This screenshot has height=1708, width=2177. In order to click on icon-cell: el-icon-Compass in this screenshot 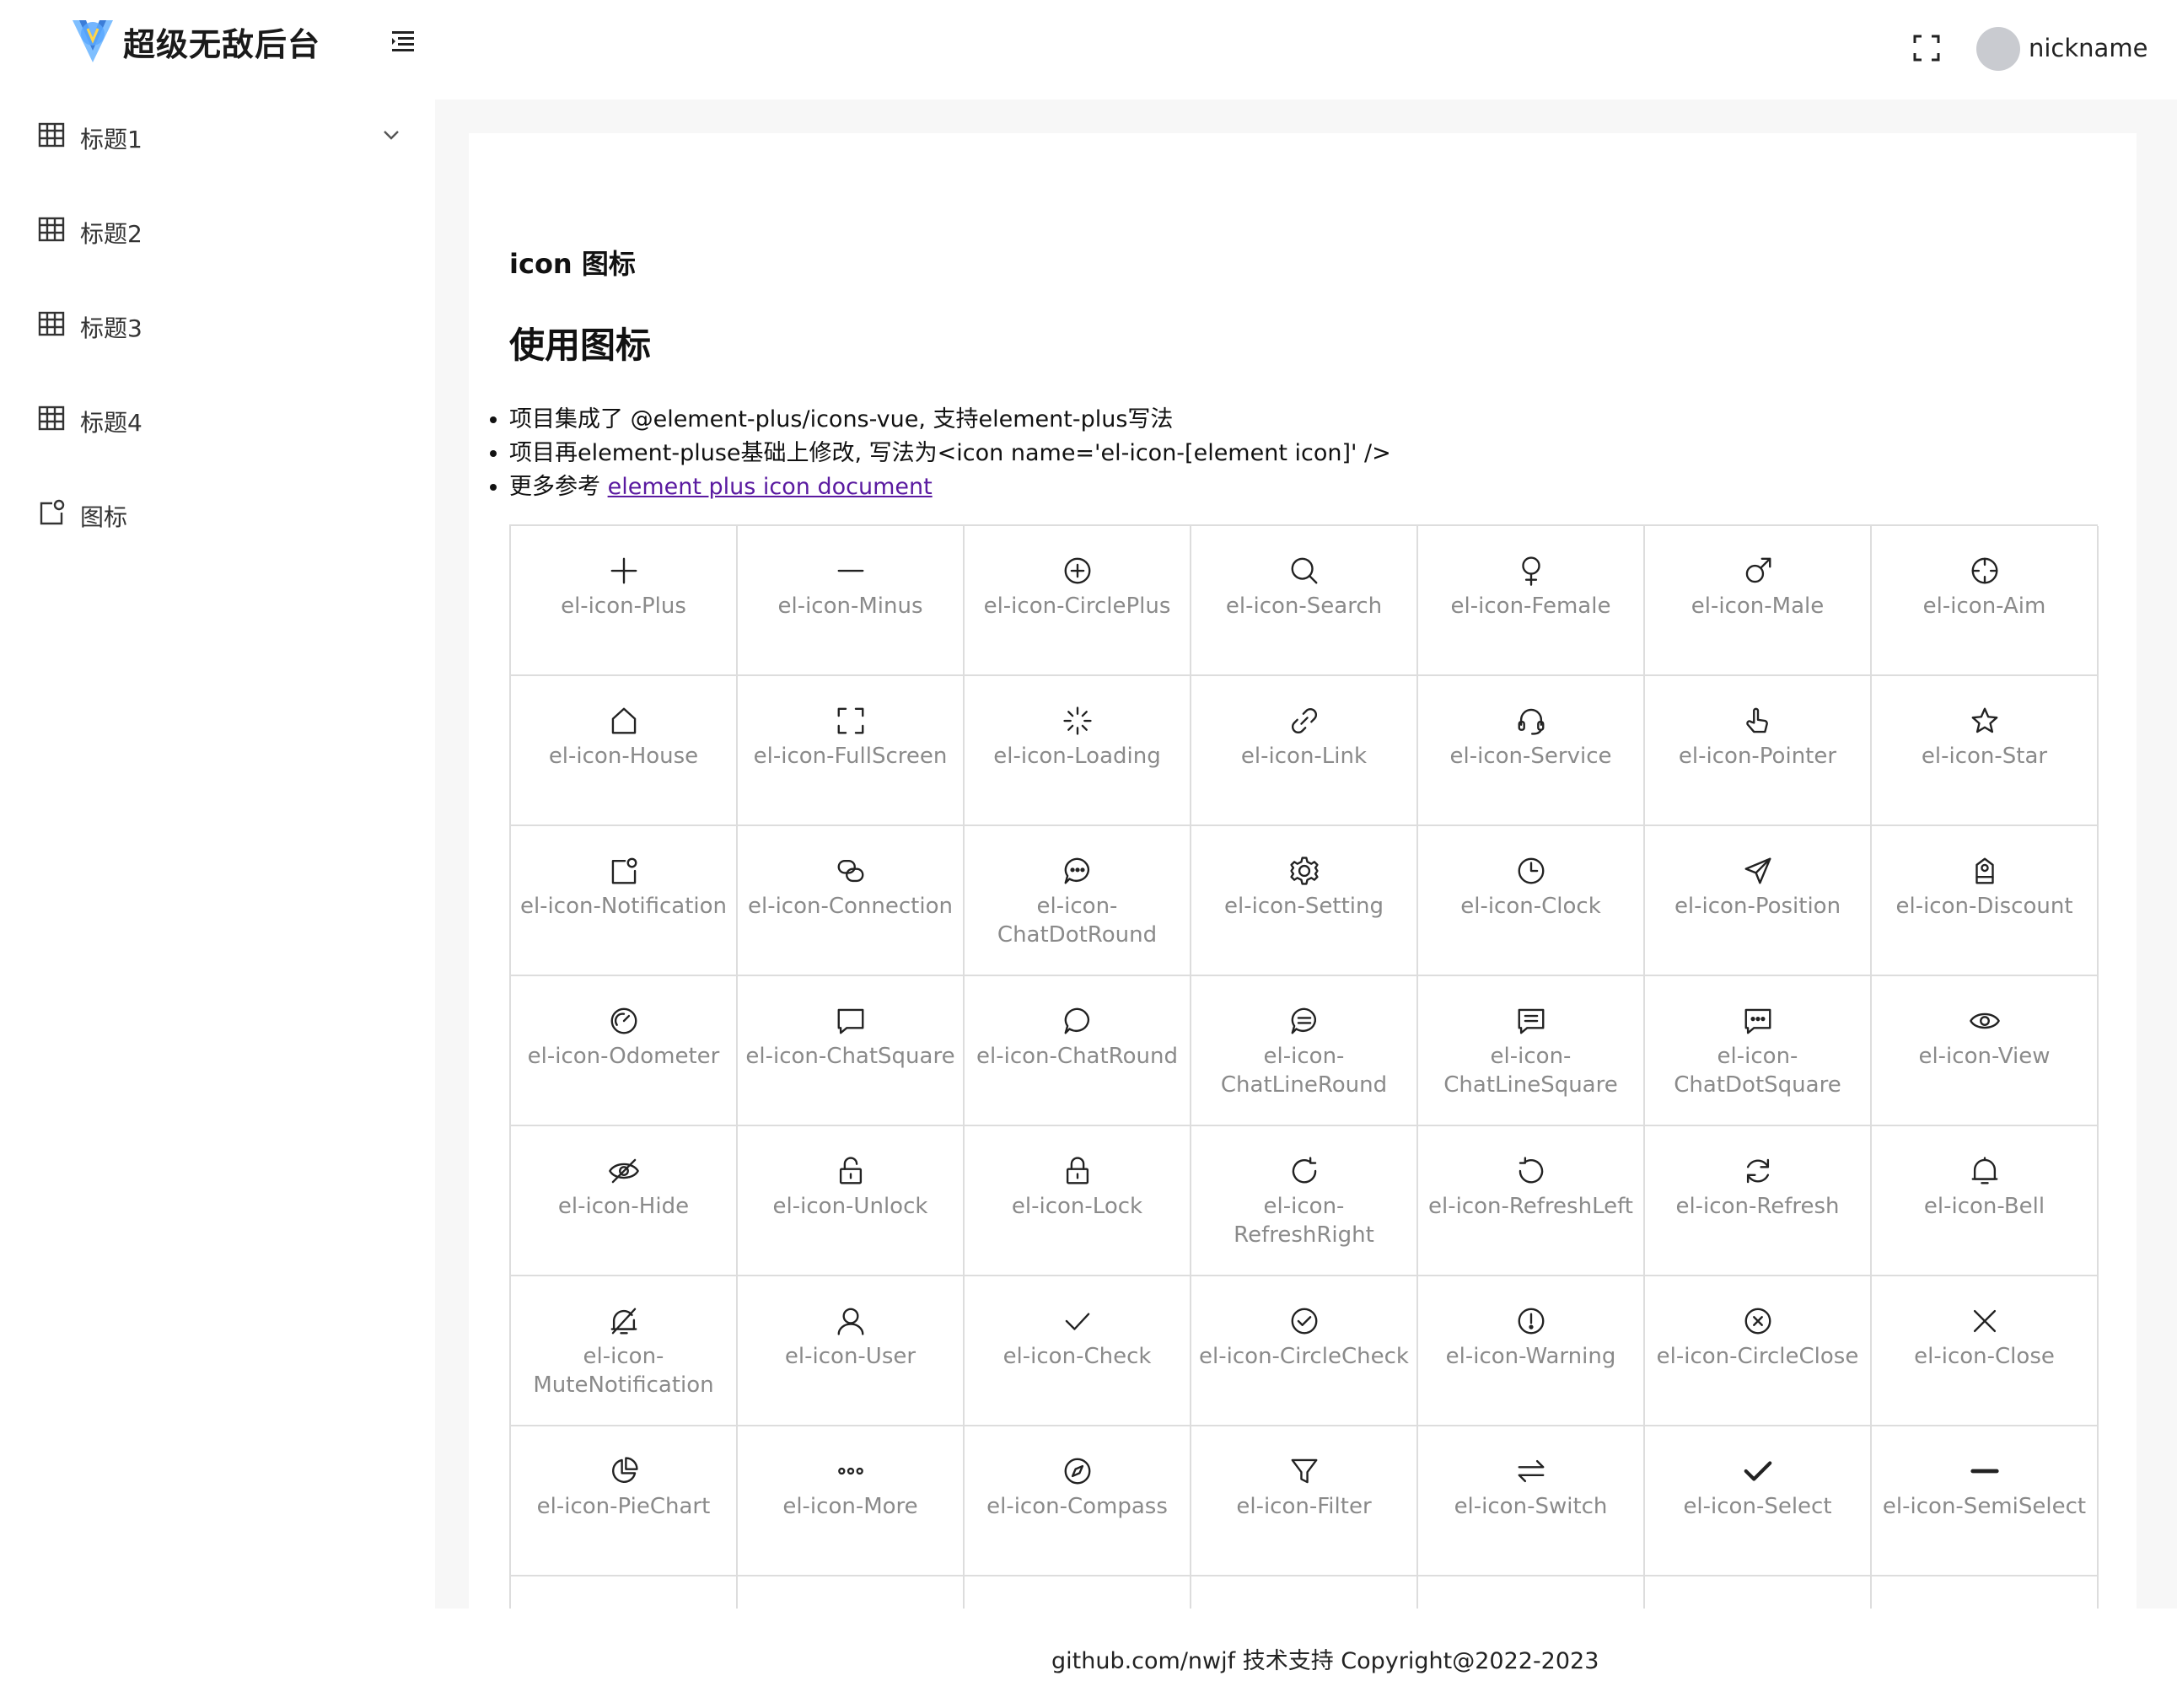, I will do `click(1078, 1501)`.